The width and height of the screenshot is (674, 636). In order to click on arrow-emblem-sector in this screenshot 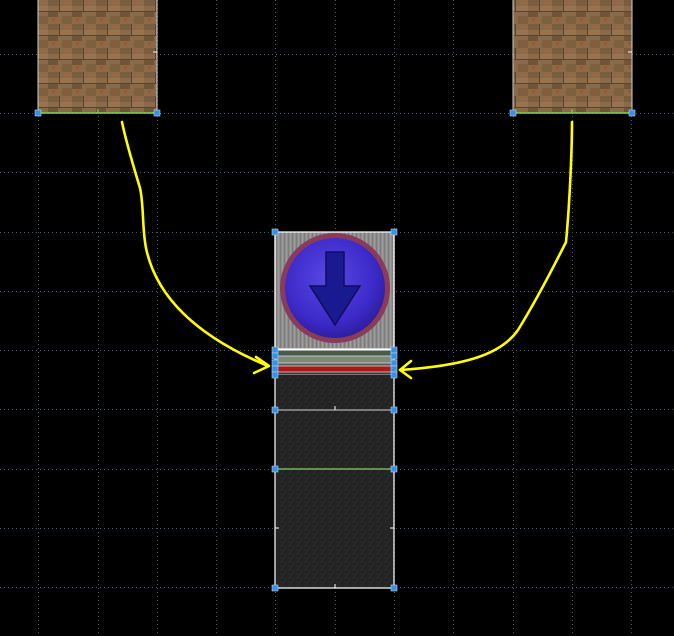, I will do `click(334, 290)`.